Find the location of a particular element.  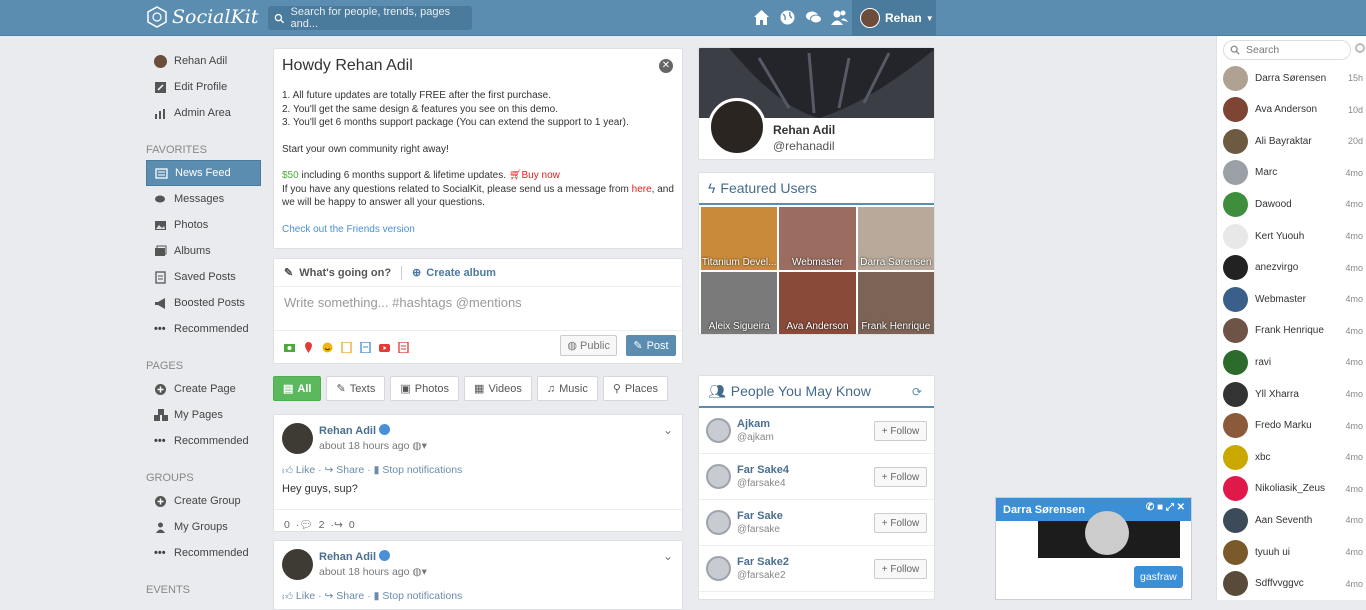

tab-whats-going-on: What's going on? is located at coordinates (345, 273).